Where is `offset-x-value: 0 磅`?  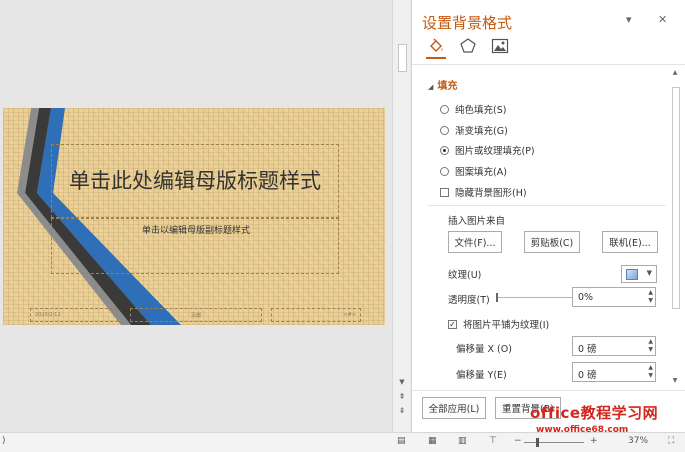 offset-x-value: 0 磅 is located at coordinates (587, 349).